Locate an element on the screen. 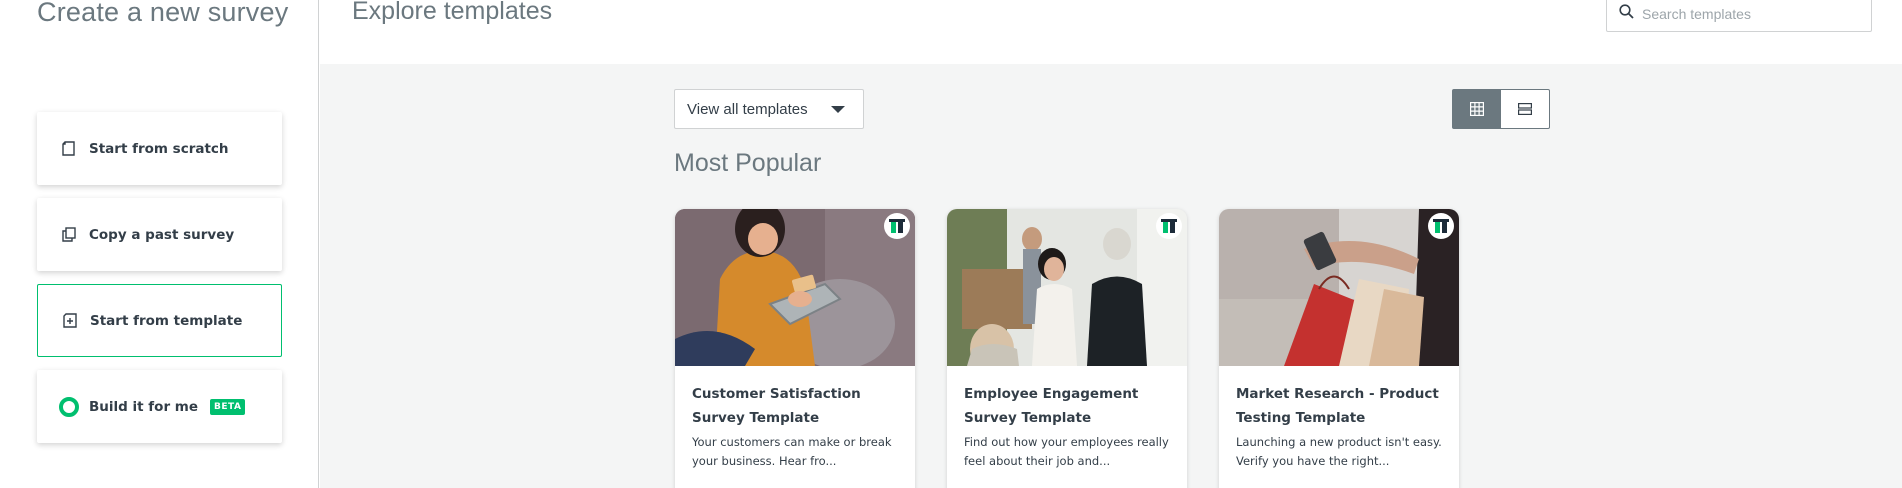  start-from-template-option: Start from template is located at coordinates (159, 320).